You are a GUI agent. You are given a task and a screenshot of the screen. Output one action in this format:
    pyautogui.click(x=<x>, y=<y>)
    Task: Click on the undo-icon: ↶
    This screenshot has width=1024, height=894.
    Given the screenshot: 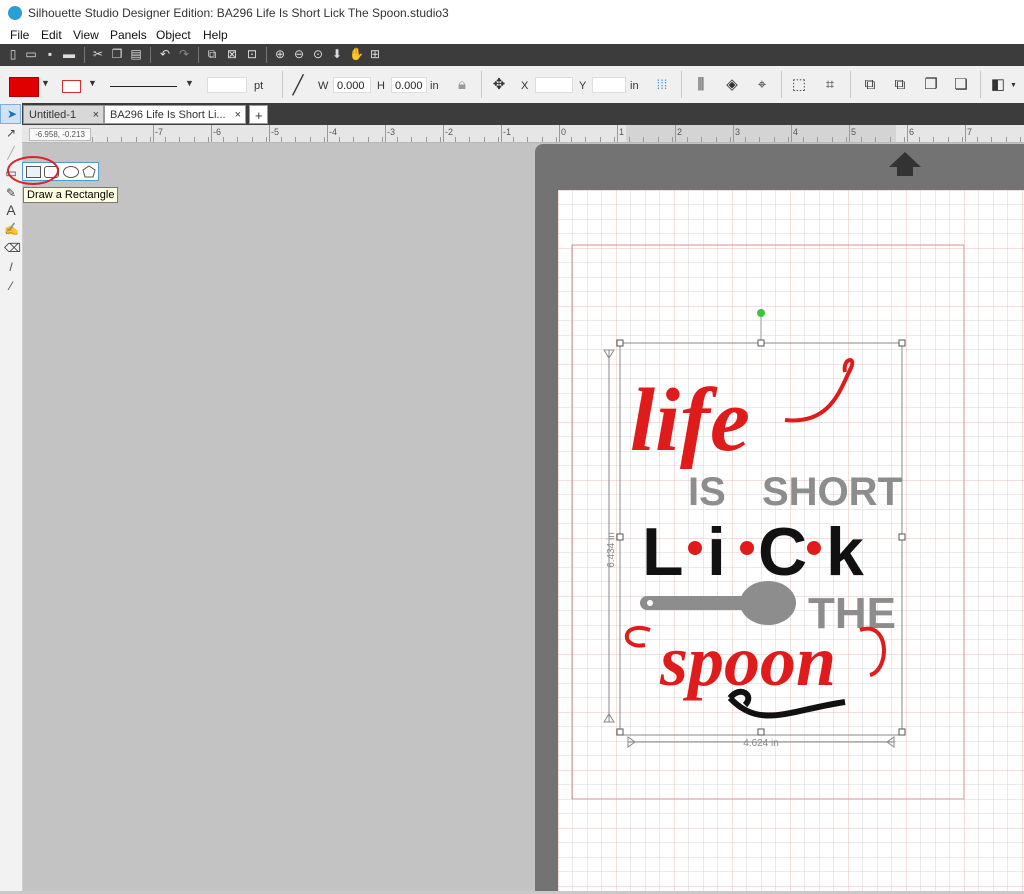 What is the action you would take?
    pyautogui.click(x=165, y=54)
    